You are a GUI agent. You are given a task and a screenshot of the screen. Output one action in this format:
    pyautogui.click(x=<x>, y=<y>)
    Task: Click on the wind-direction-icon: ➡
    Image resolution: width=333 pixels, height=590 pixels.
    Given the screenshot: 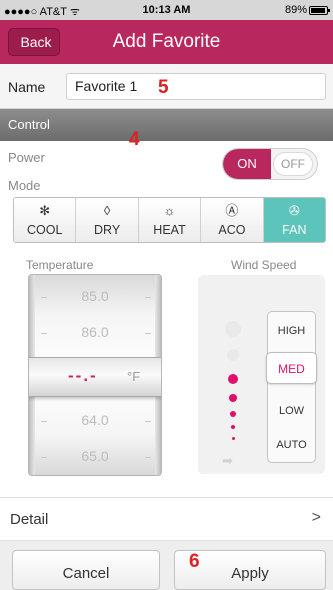 What is the action you would take?
    pyautogui.click(x=227, y=460)
    